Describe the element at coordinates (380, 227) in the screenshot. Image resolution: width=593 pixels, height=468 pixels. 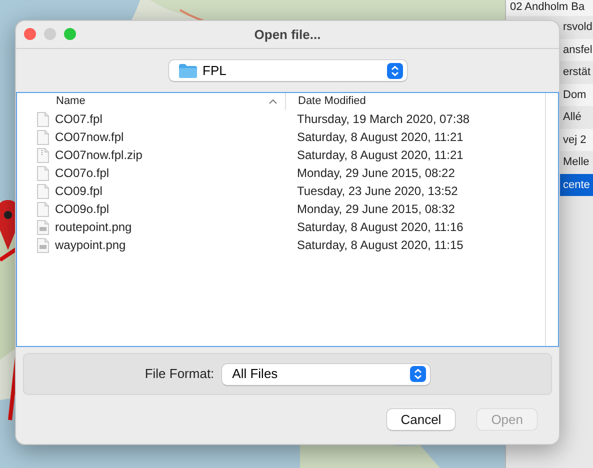
I see `file-date: Saturday, 8 August 2020, 11:16` at that location.